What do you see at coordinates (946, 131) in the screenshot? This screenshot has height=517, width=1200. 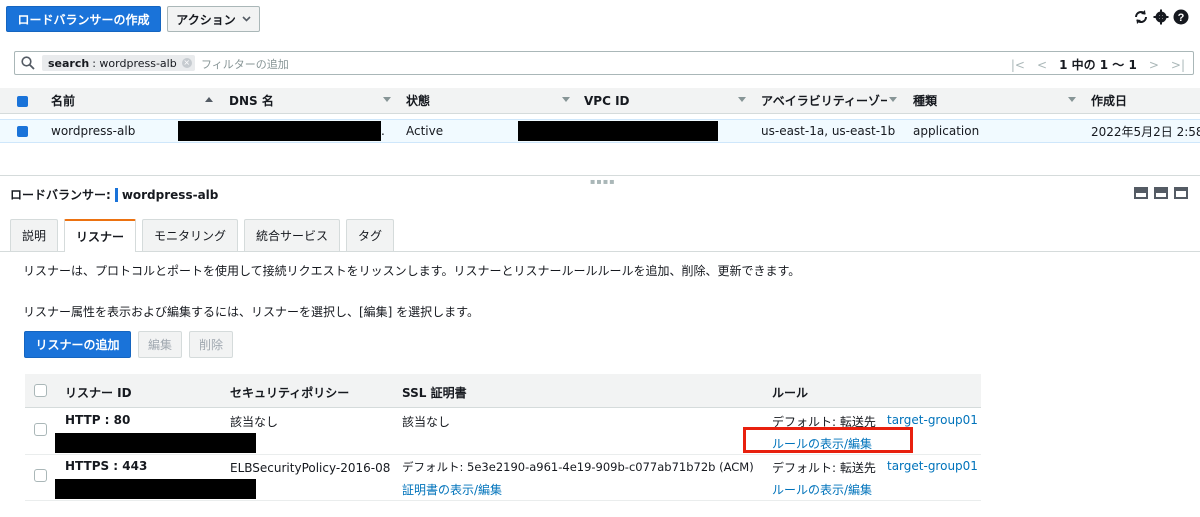 I see `row-type: application` at bounding box center [946, 131].